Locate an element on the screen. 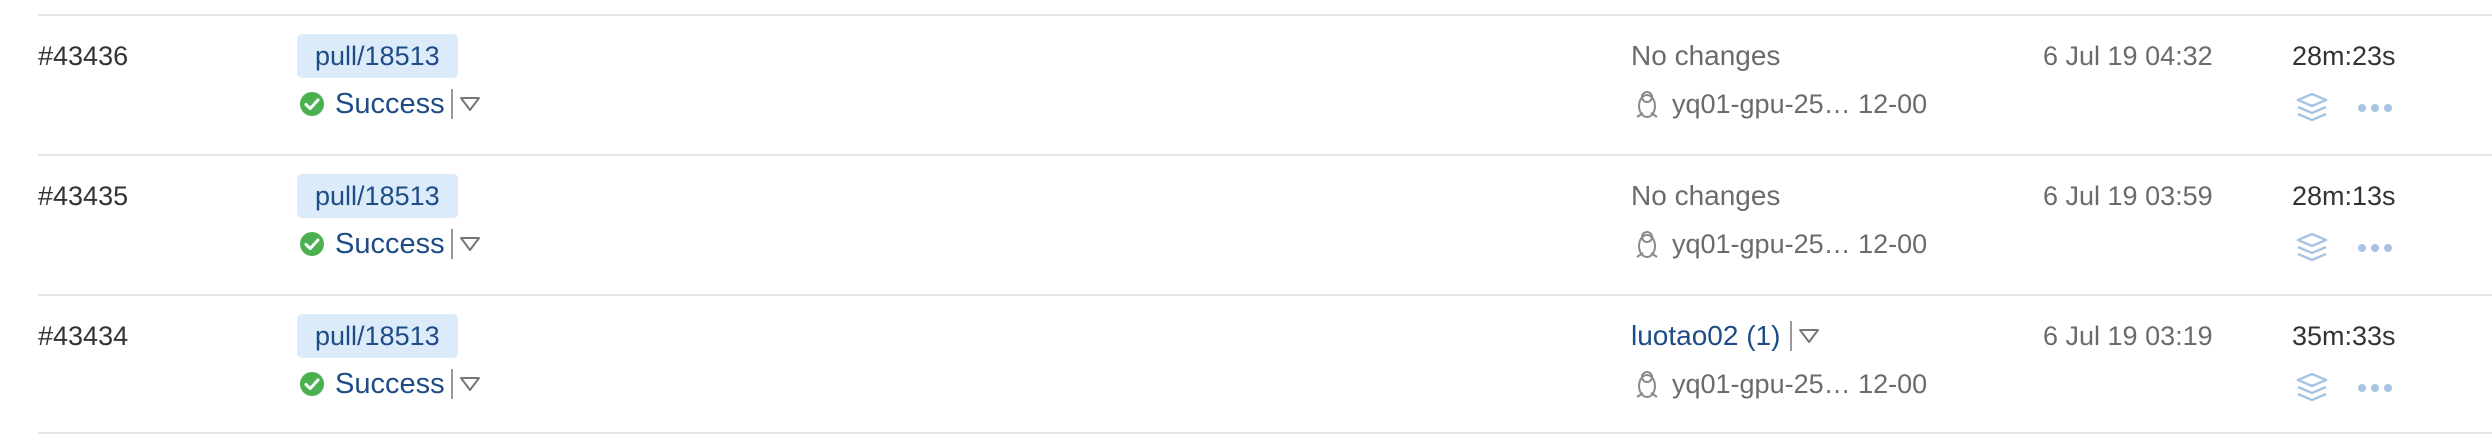  start-time: 6 Jul 19 03:19 is located at coordinates (2128, 336).